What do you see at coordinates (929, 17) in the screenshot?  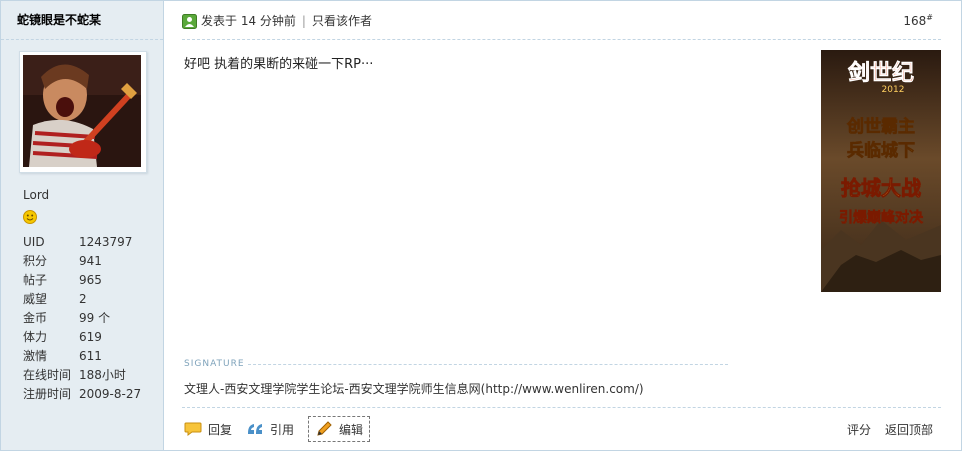 I see `floor-sup: #` at bounding box center [929, 17].